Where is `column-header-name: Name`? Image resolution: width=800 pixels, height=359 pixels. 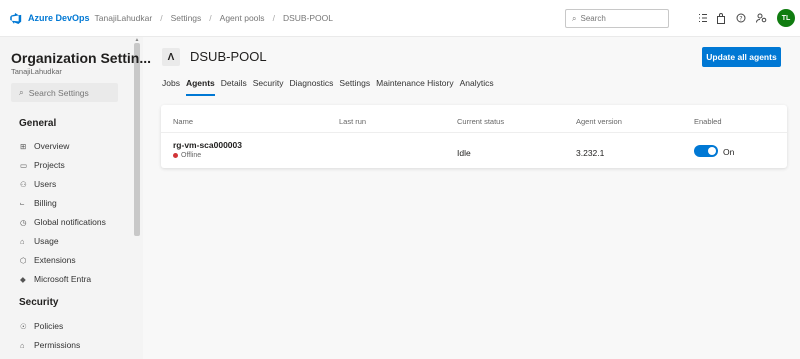 column-header-name: Name is located at coordinates (183, 121).